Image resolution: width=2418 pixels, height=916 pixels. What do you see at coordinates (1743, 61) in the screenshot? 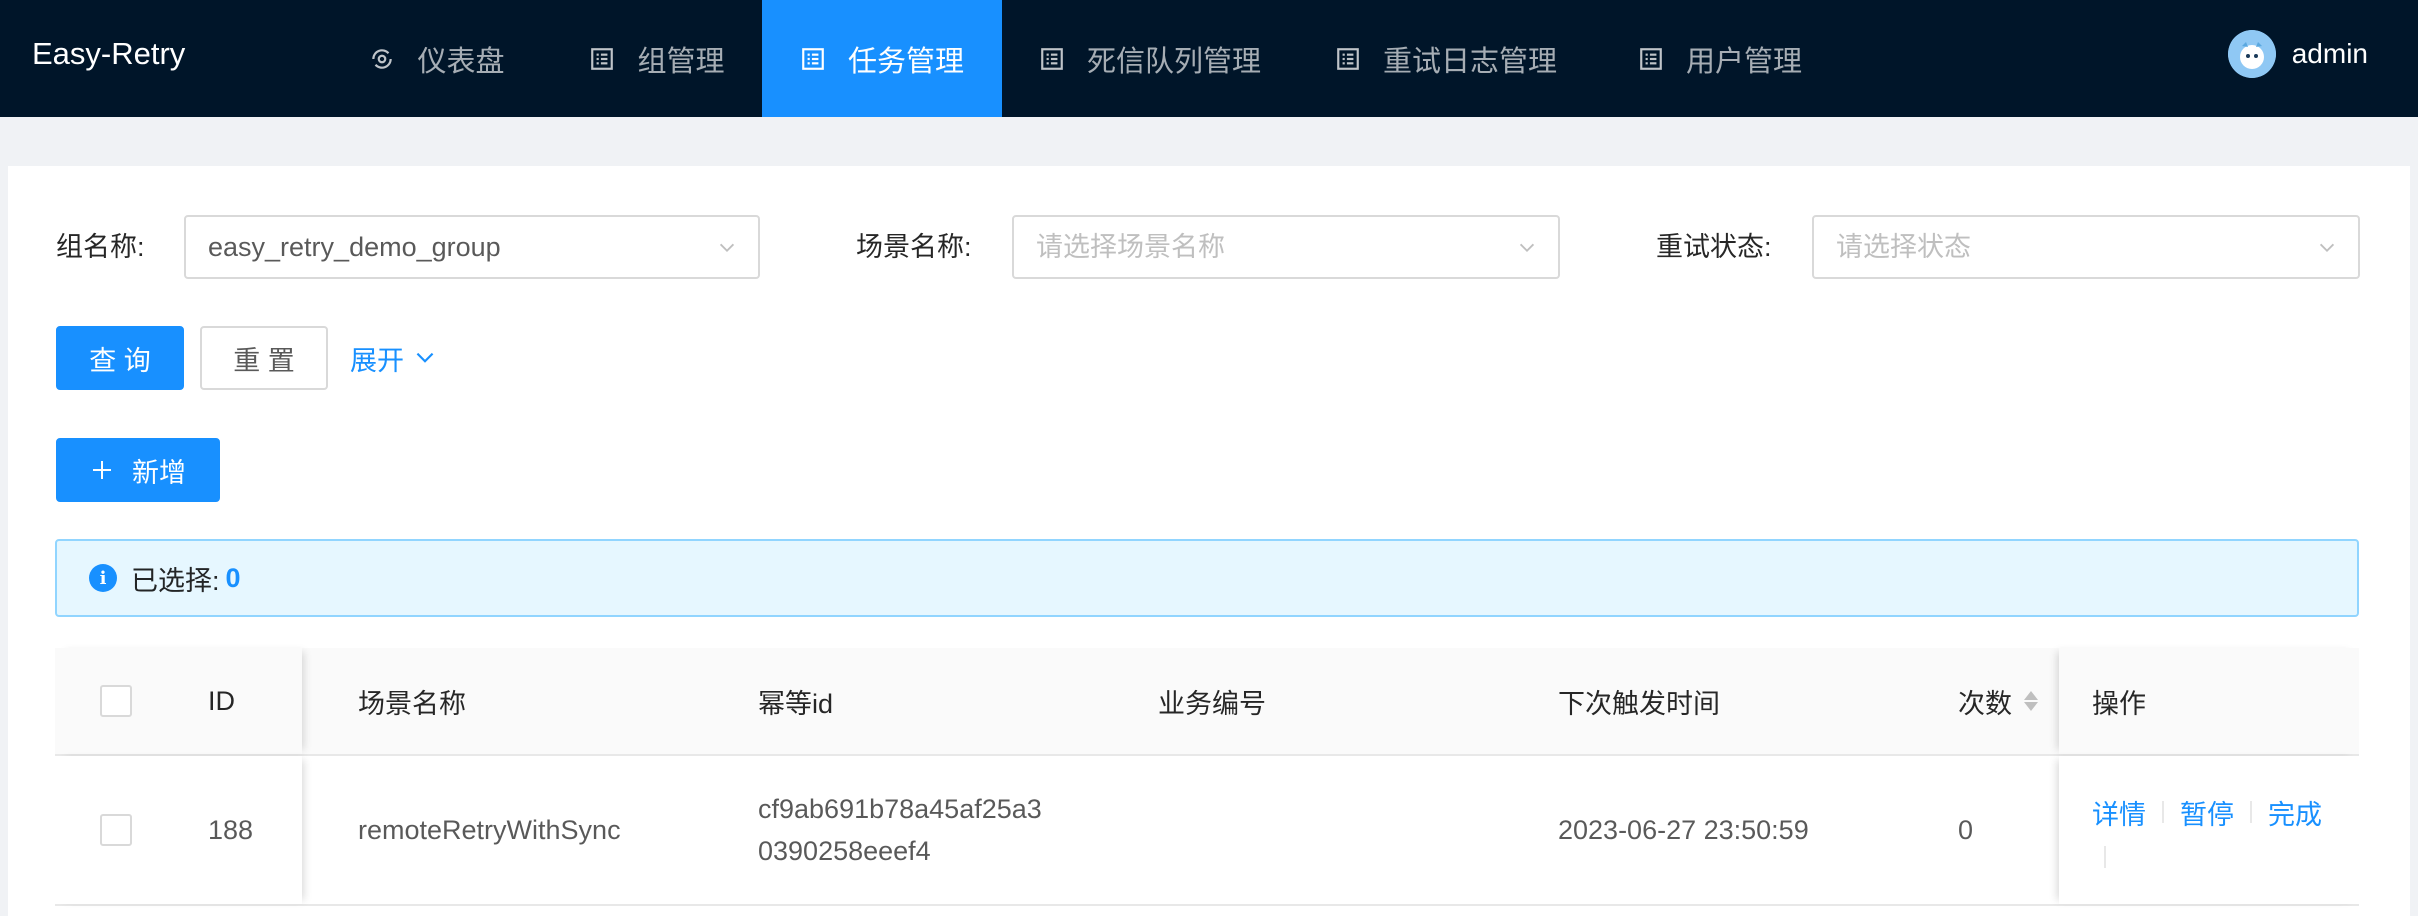
I see `nav-label: 用户管理` at bounding box center [1743, 61].